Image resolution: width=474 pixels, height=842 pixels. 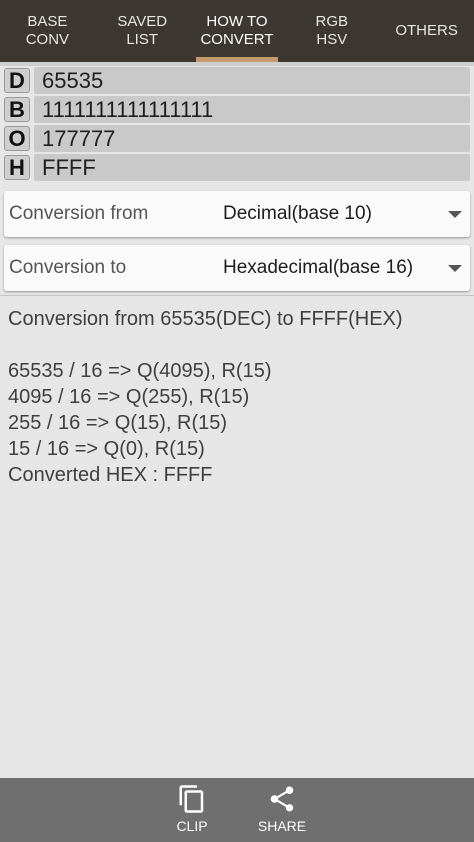 I want to click on explanation-header: Conversion from 65535(DEC) to FFFF(HEX), so click(x=205, y=319).